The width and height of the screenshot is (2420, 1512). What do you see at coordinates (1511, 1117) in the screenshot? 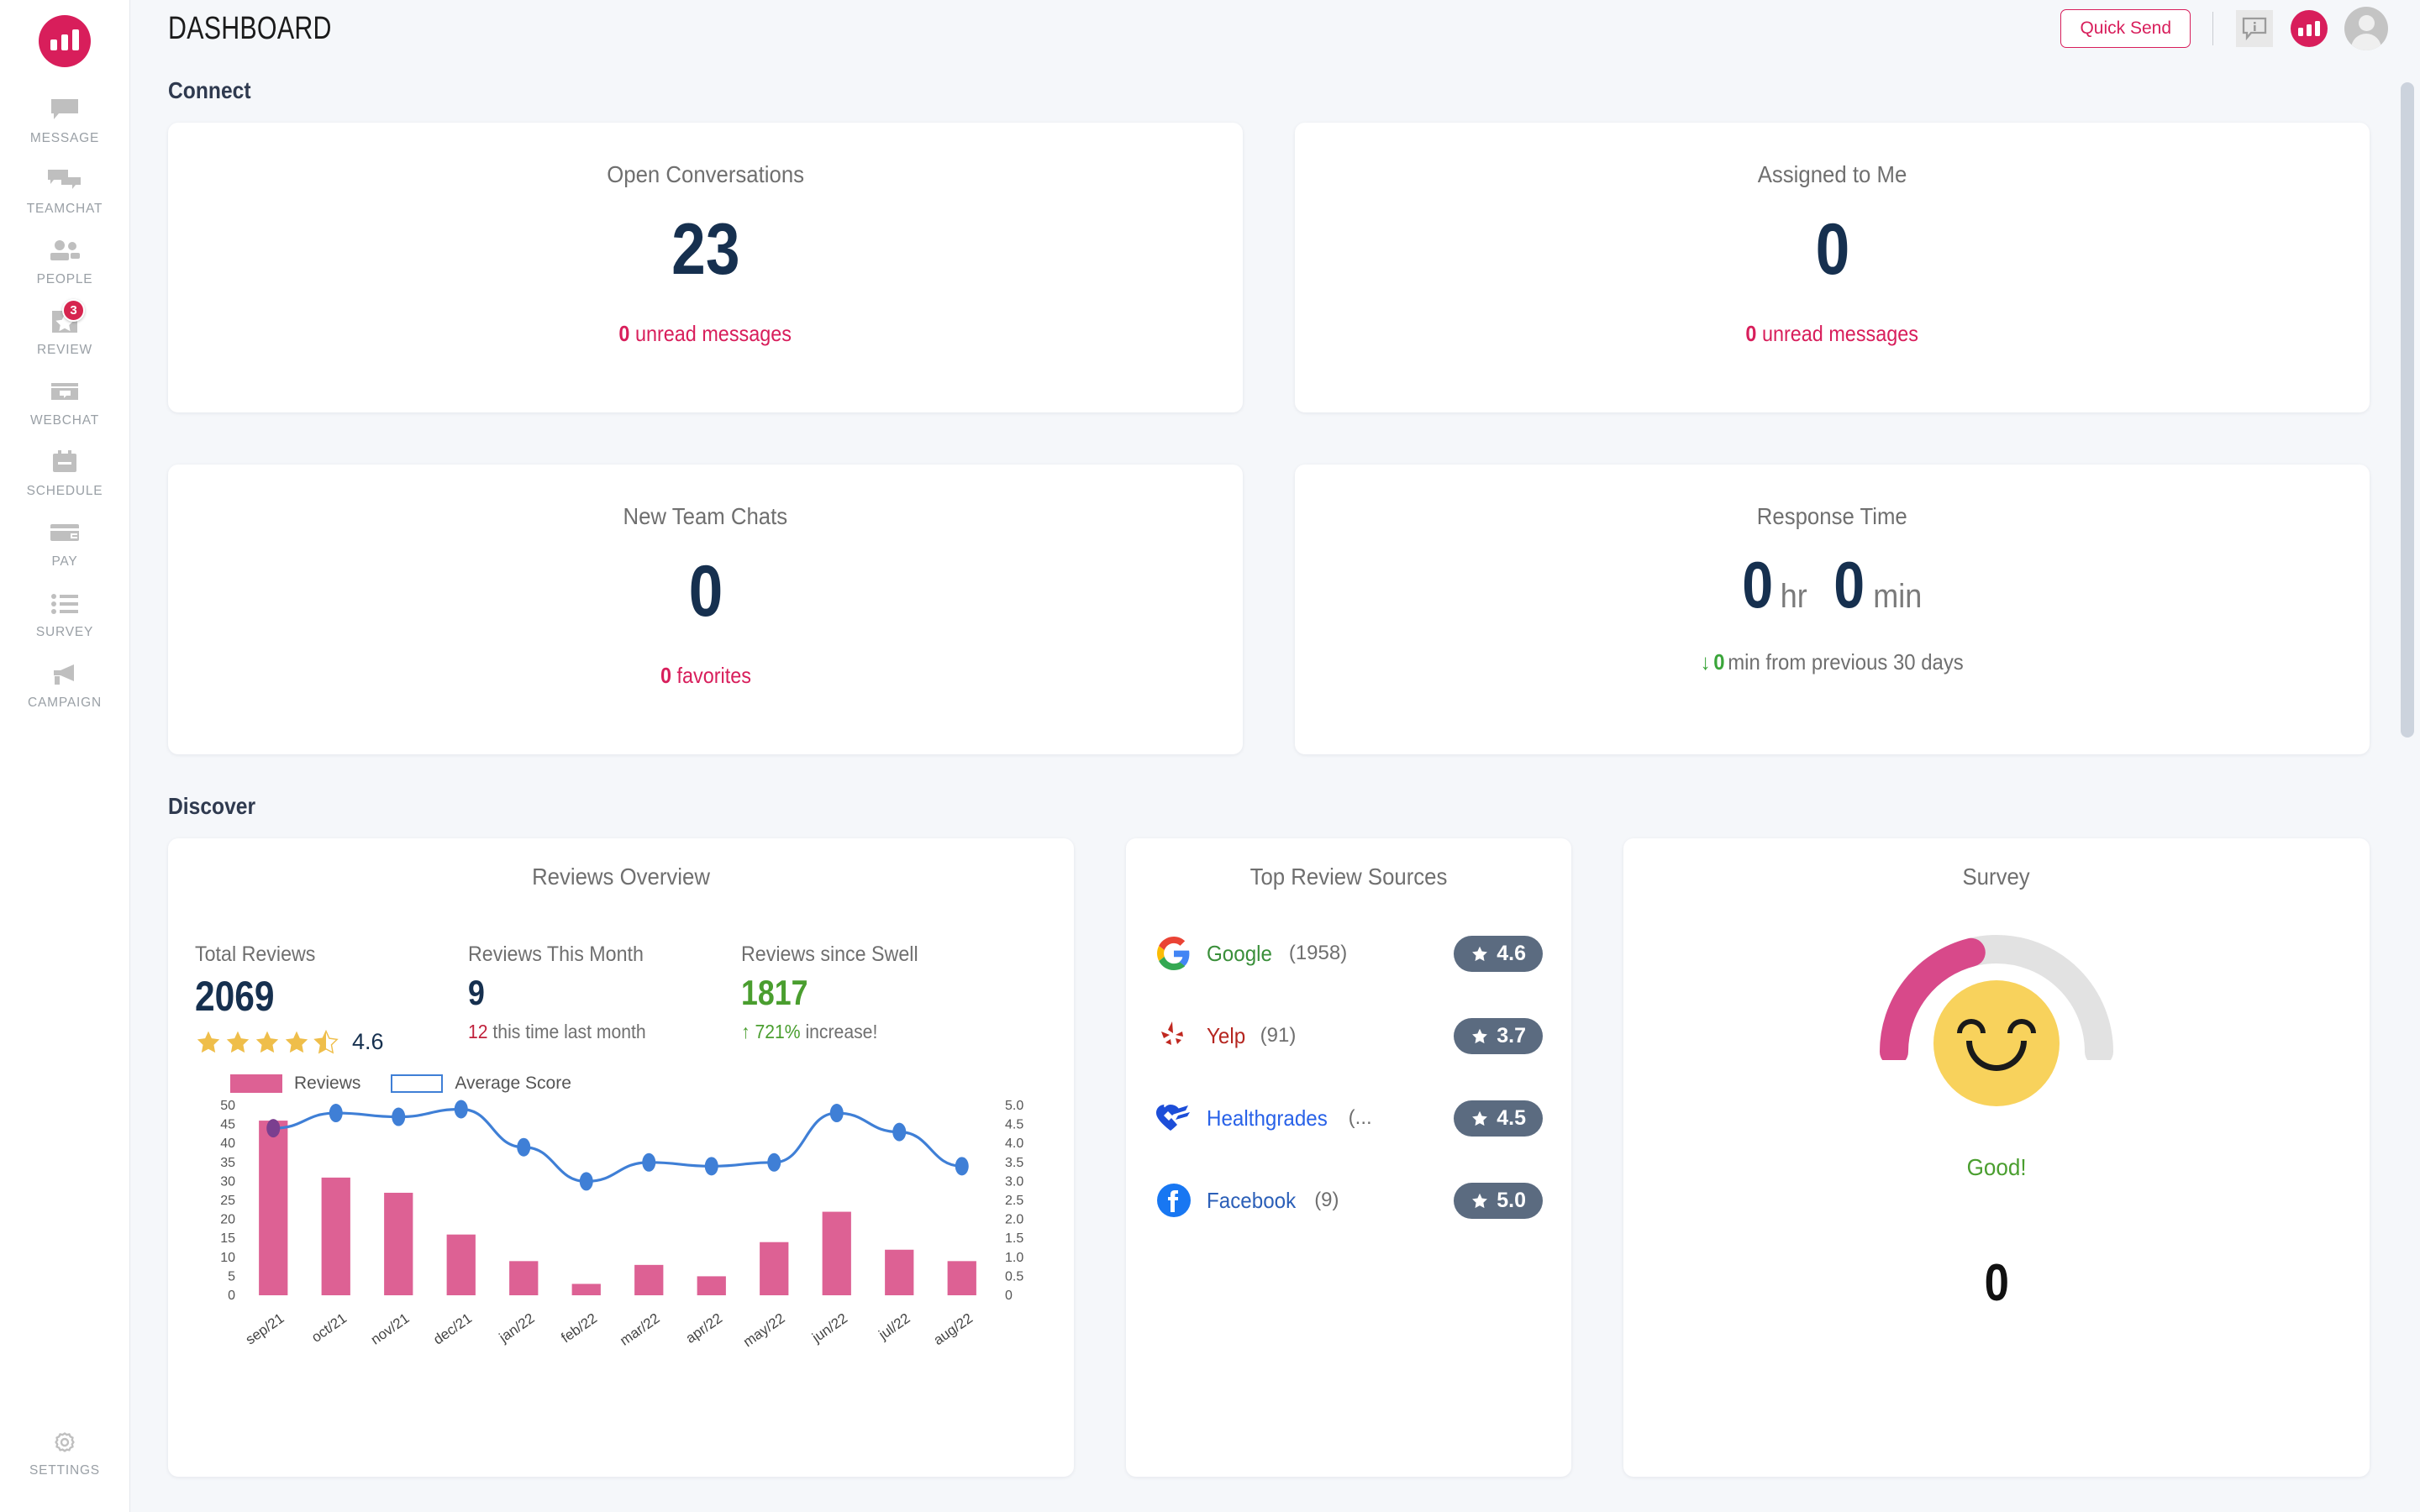
I see `source-rating-value: 4.5` at bounding box center [1511, 1117].